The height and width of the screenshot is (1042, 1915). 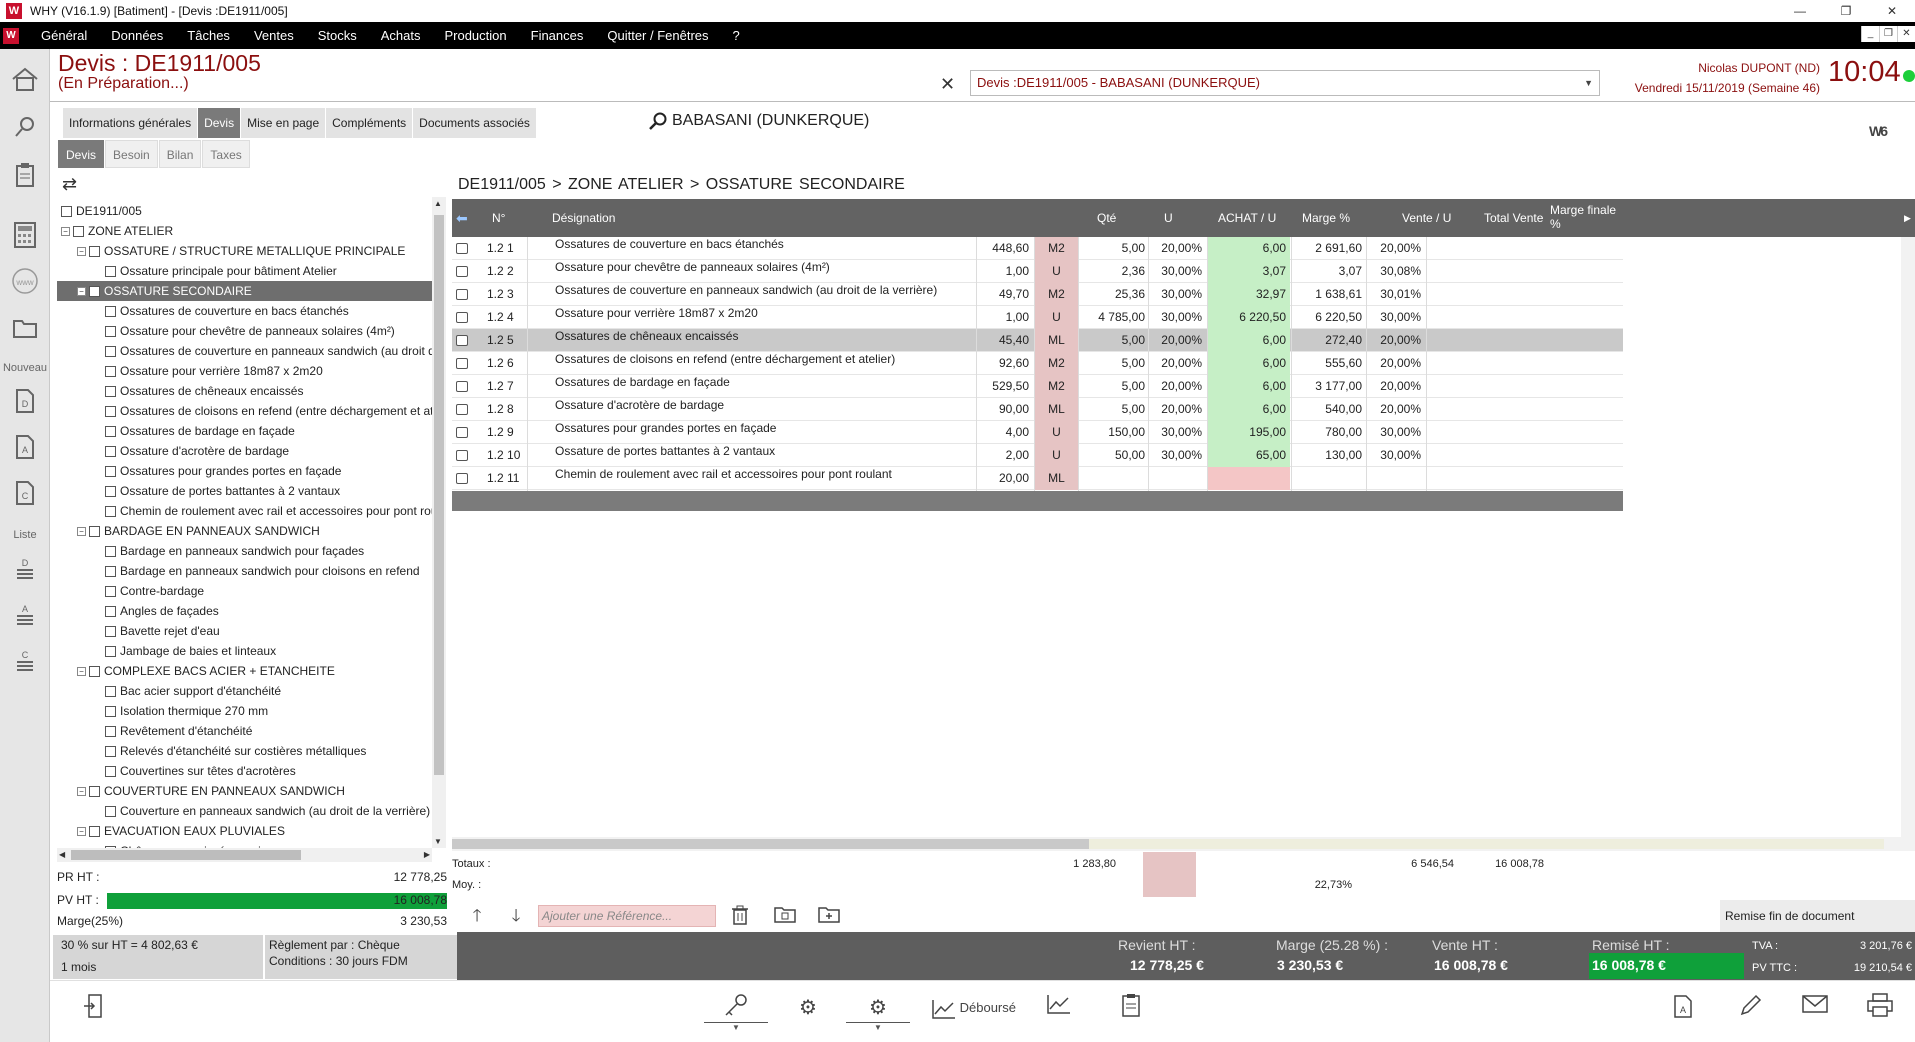 What do you see at coordinates (180, 391) in the screenshot?
I see `tree-node: Ossatures de chêneaux encaissés` at bounding box center [180, 391].